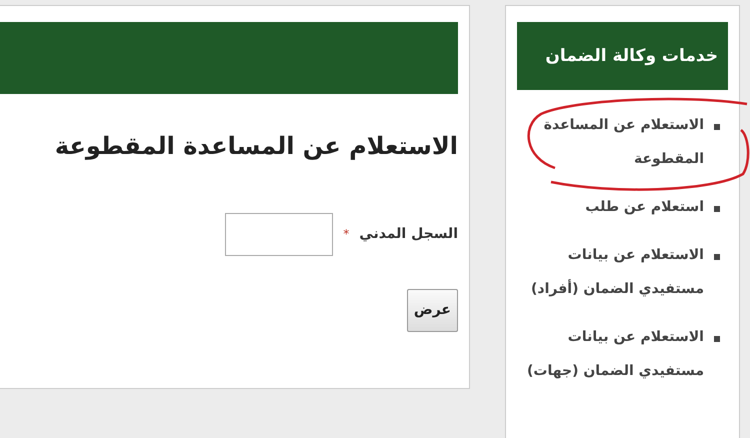 This screenshot has width=750, height=438. I want to click on input-field, so click(279, 234).